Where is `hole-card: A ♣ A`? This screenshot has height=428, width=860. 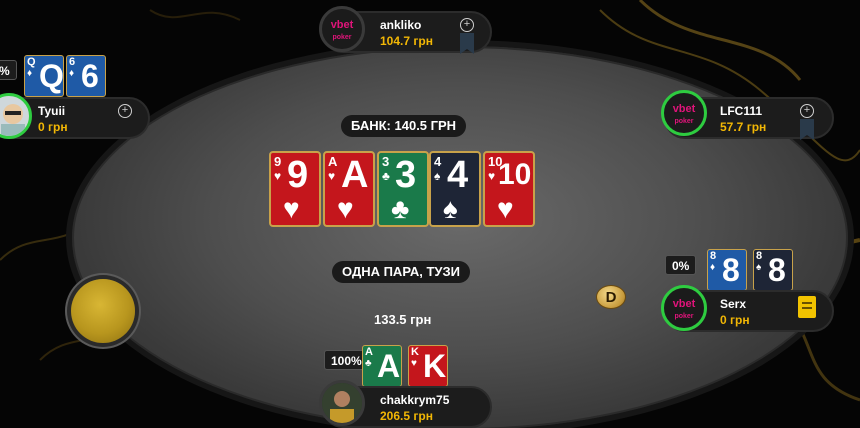
hole-card: A ♣ A is located at coordinates (382, 366).